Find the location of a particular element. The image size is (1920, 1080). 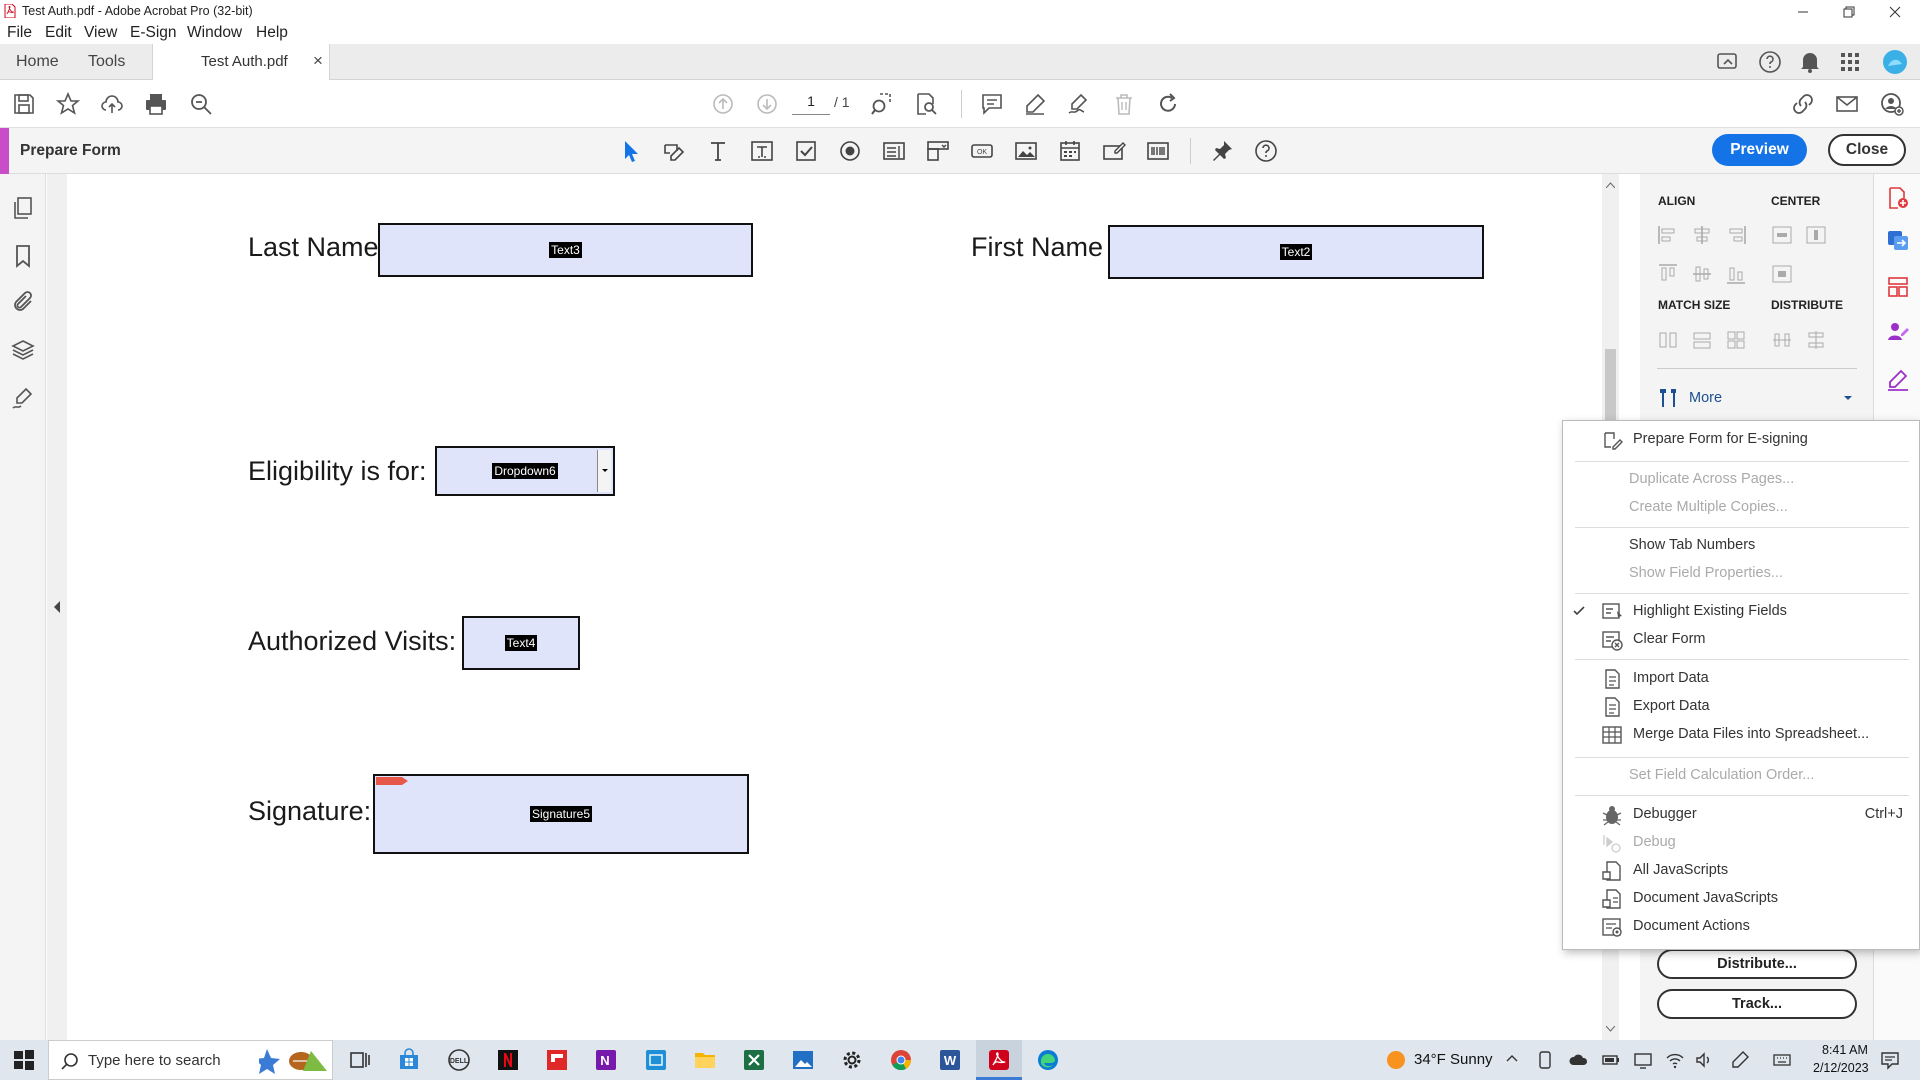

text-field-tool-icon is located at coordinates (762, 151).